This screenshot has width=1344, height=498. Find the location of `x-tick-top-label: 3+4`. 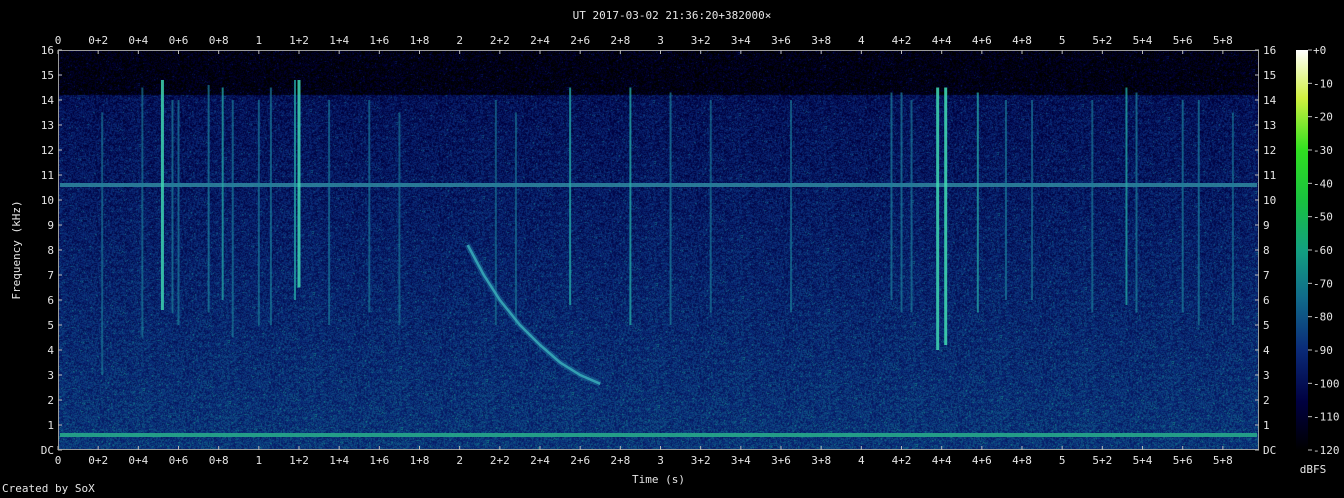

x-tick-top-label: 3+4 is located at coordinates (741, 40).